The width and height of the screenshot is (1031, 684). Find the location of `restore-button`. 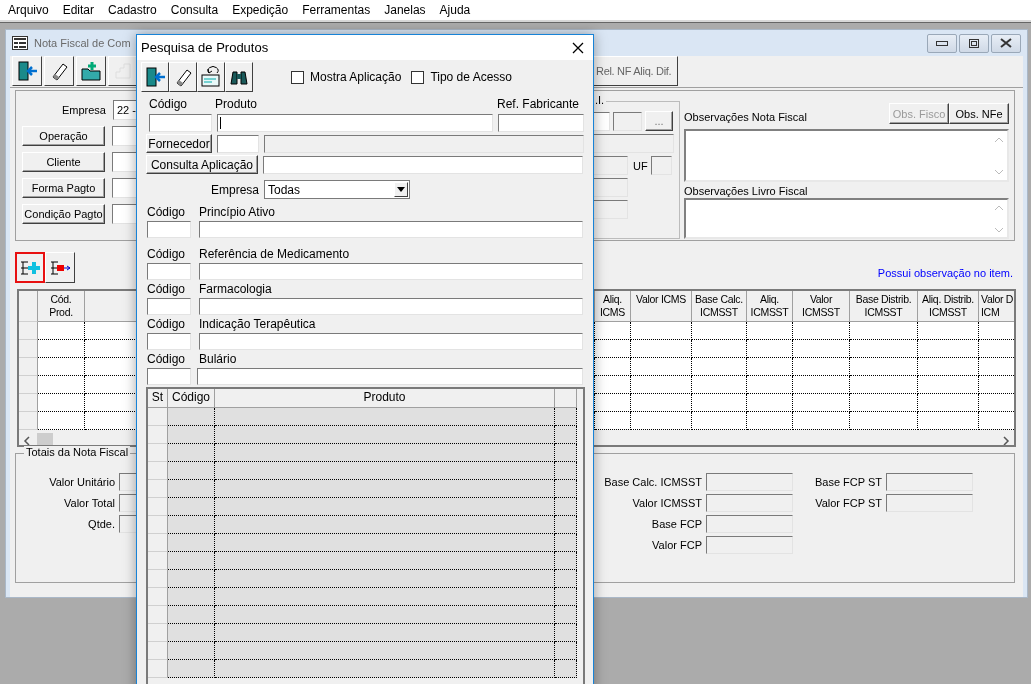

restore-button is located at coordinates (974, 43).